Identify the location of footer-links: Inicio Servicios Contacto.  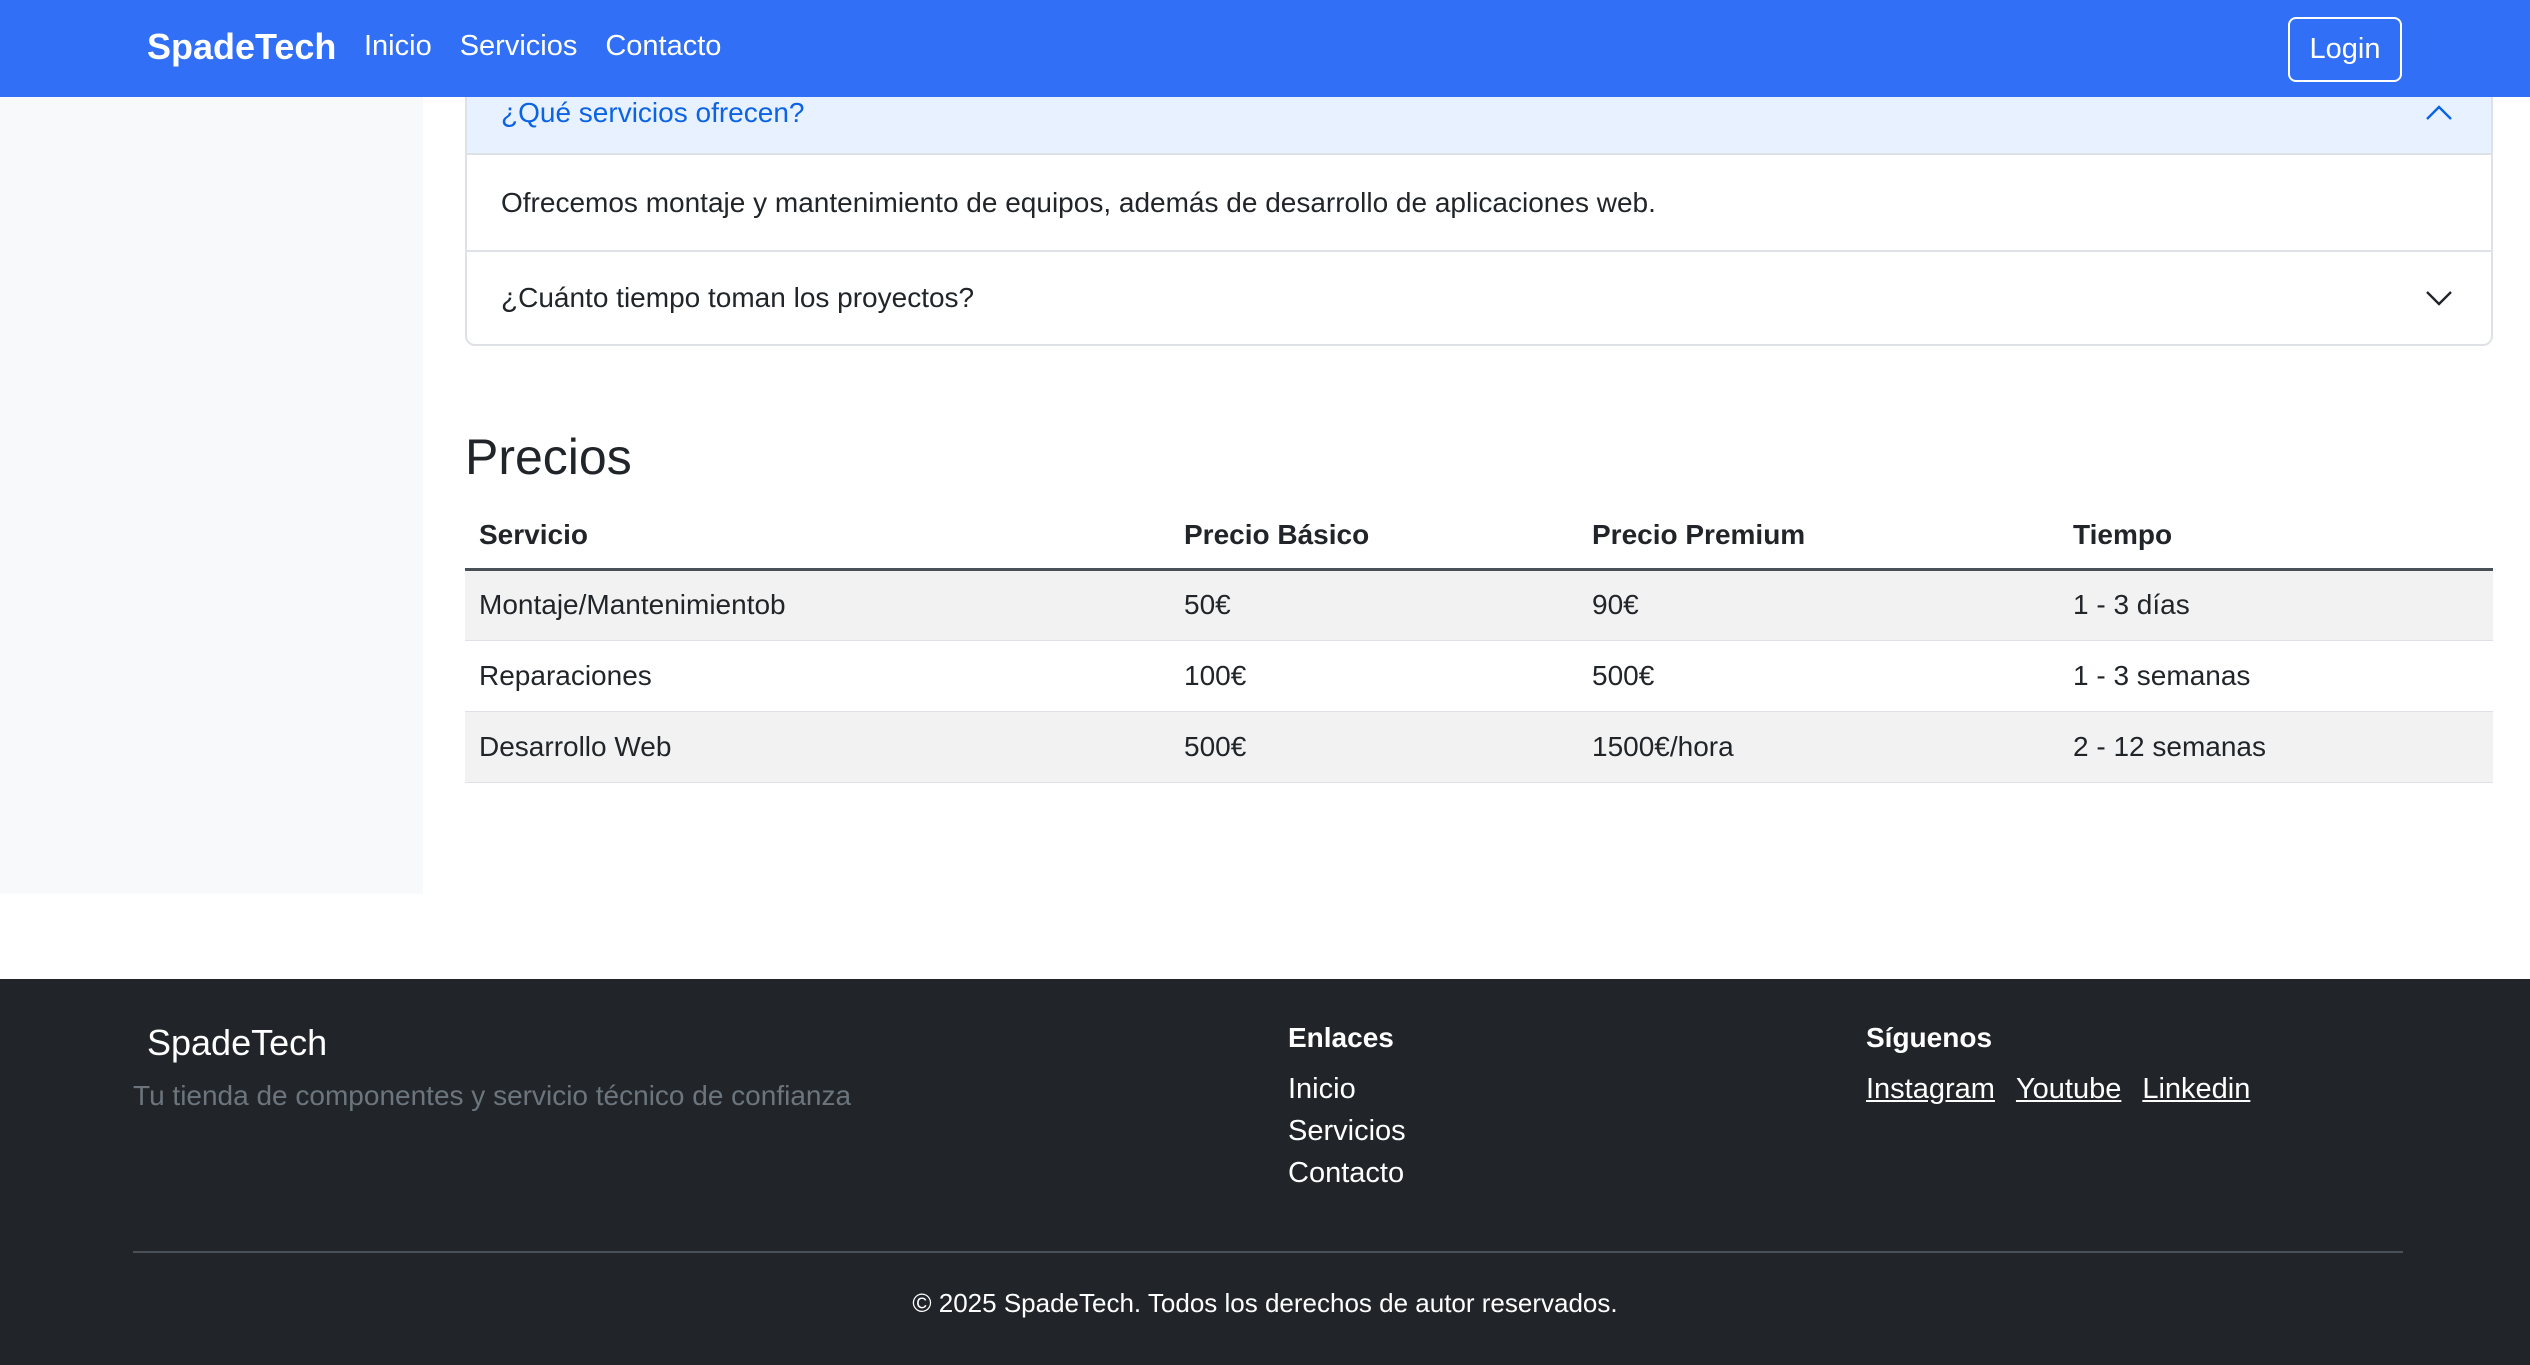
(1347, 1131).